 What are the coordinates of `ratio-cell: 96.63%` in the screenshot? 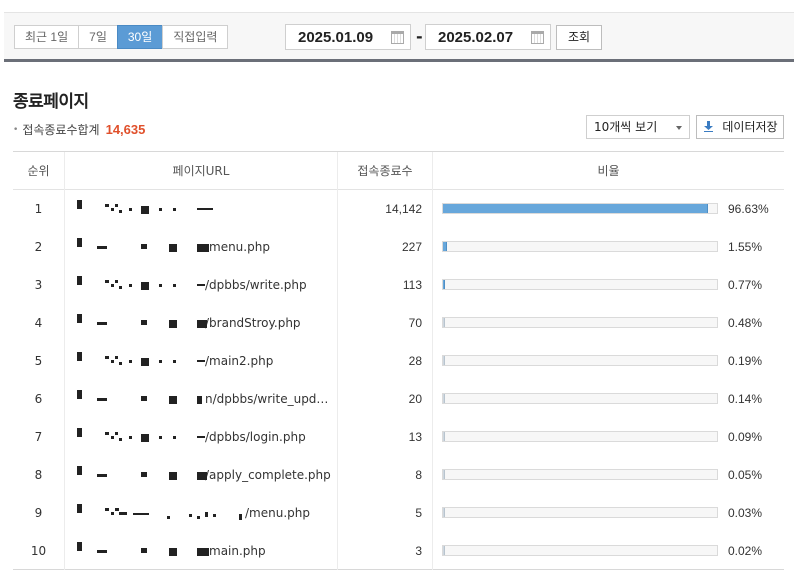 It's located at (608, 209).